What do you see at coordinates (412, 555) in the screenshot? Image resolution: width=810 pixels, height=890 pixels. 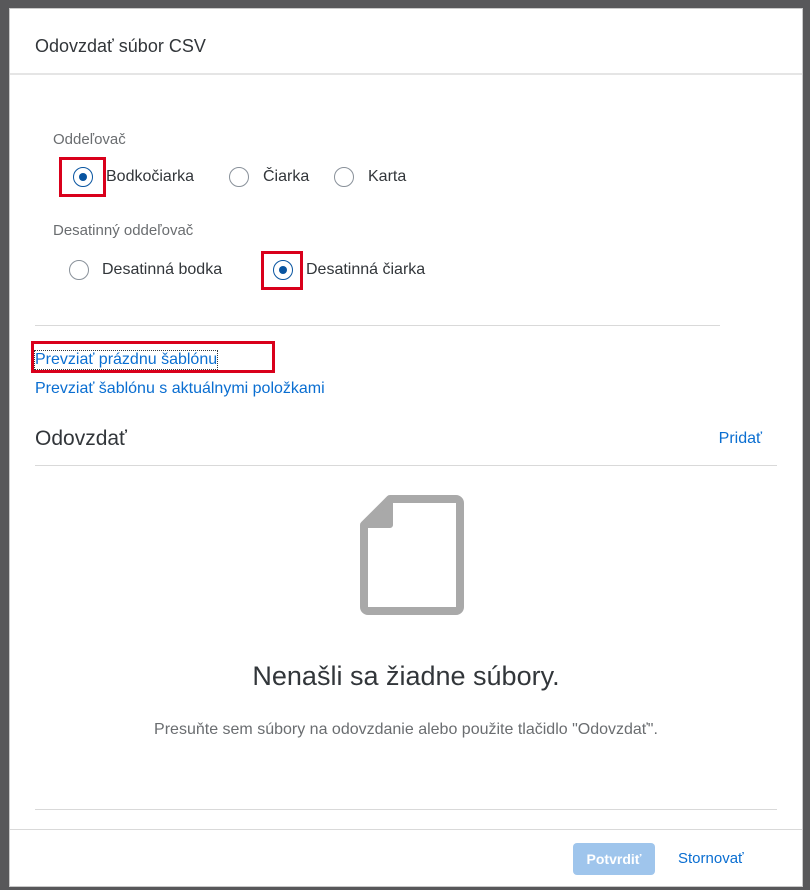 I see `document-icon` at bounding box center [412, 555].